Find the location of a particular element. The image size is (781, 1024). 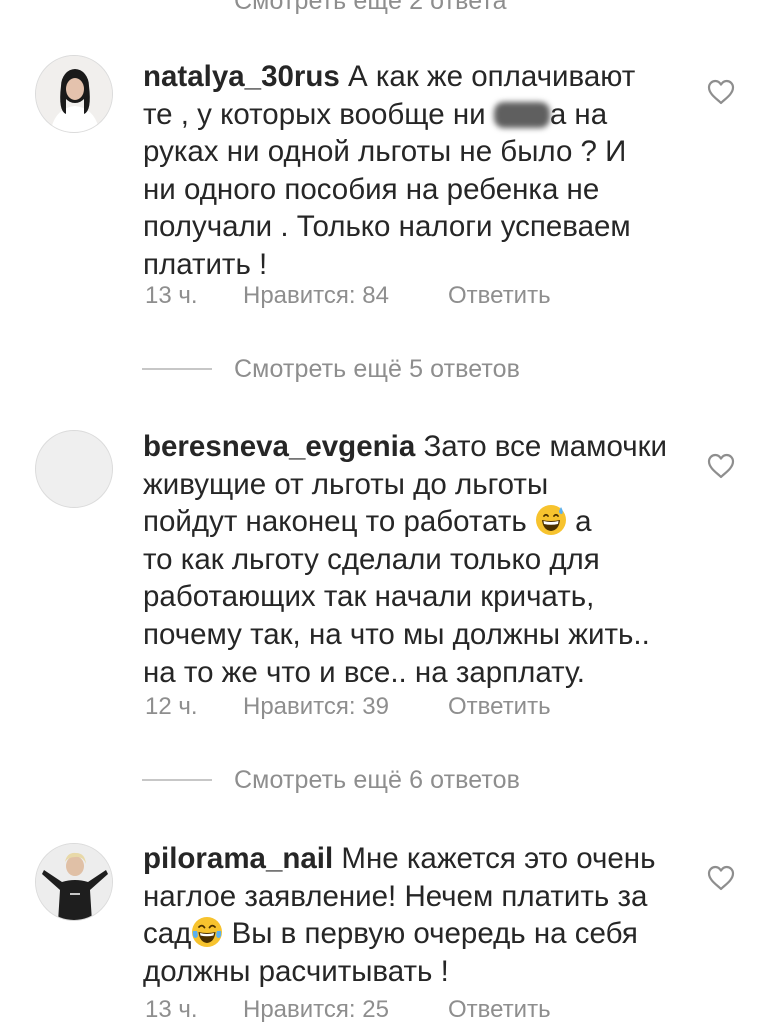

view-more-replies: Смотреть ещё 6 ответов is located at coordinates (331, 780).